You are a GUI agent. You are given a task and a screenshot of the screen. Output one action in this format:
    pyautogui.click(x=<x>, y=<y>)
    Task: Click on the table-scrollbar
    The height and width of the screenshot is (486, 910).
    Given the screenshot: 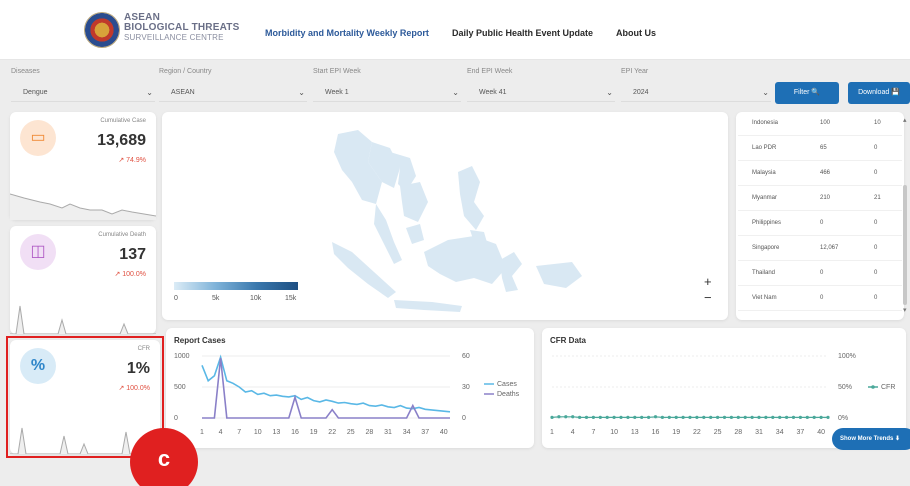 What is the action you would take?
    pyautogui.click(x=905, y=245)
    